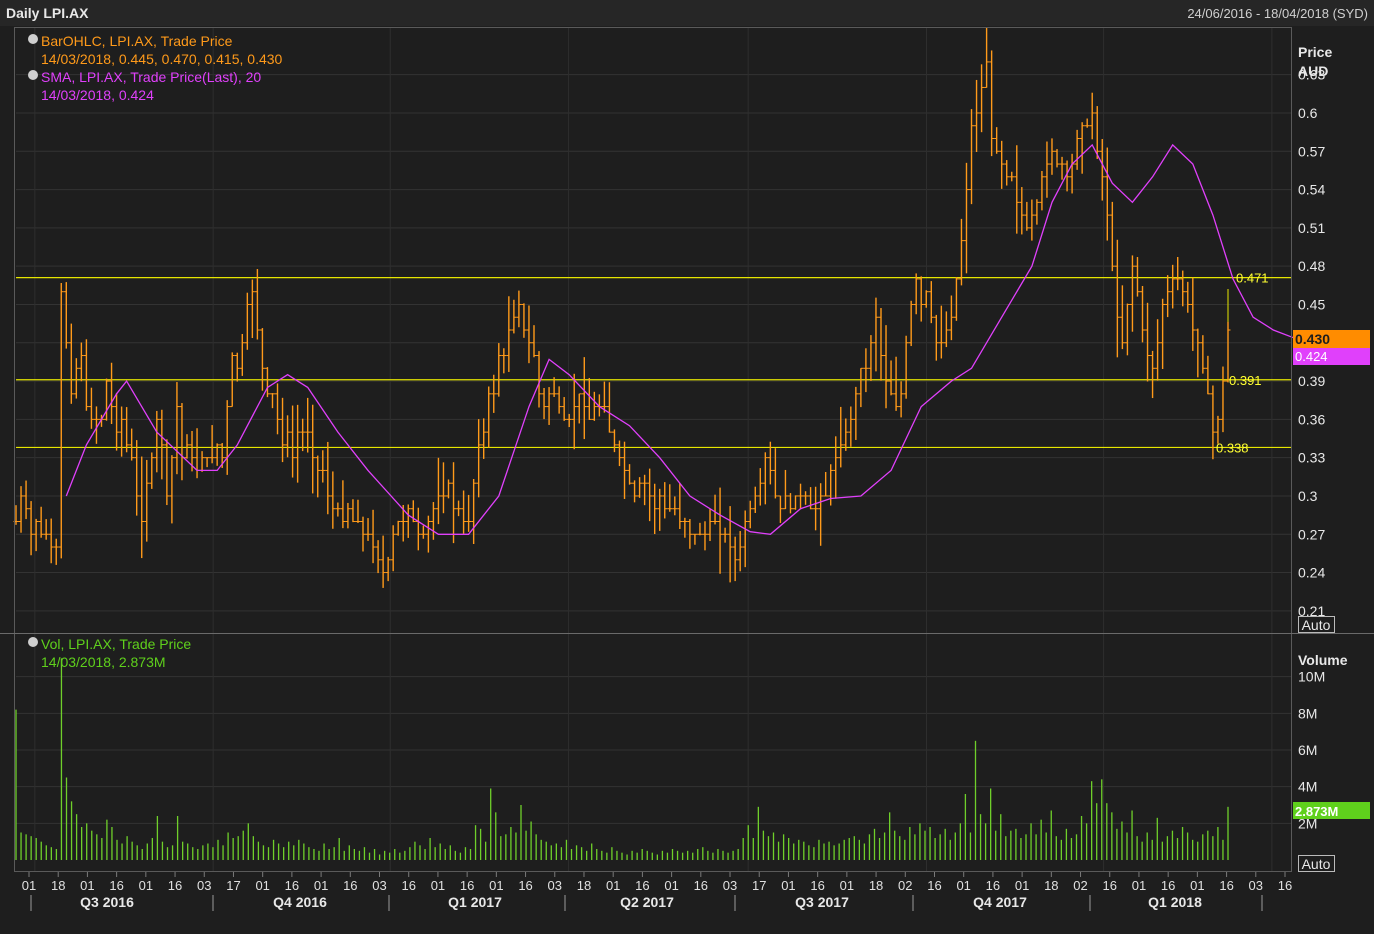  Describe the element at coordinates (1308, 496) in the screenshot. I see `price-tick-label: 0.3` at that location.